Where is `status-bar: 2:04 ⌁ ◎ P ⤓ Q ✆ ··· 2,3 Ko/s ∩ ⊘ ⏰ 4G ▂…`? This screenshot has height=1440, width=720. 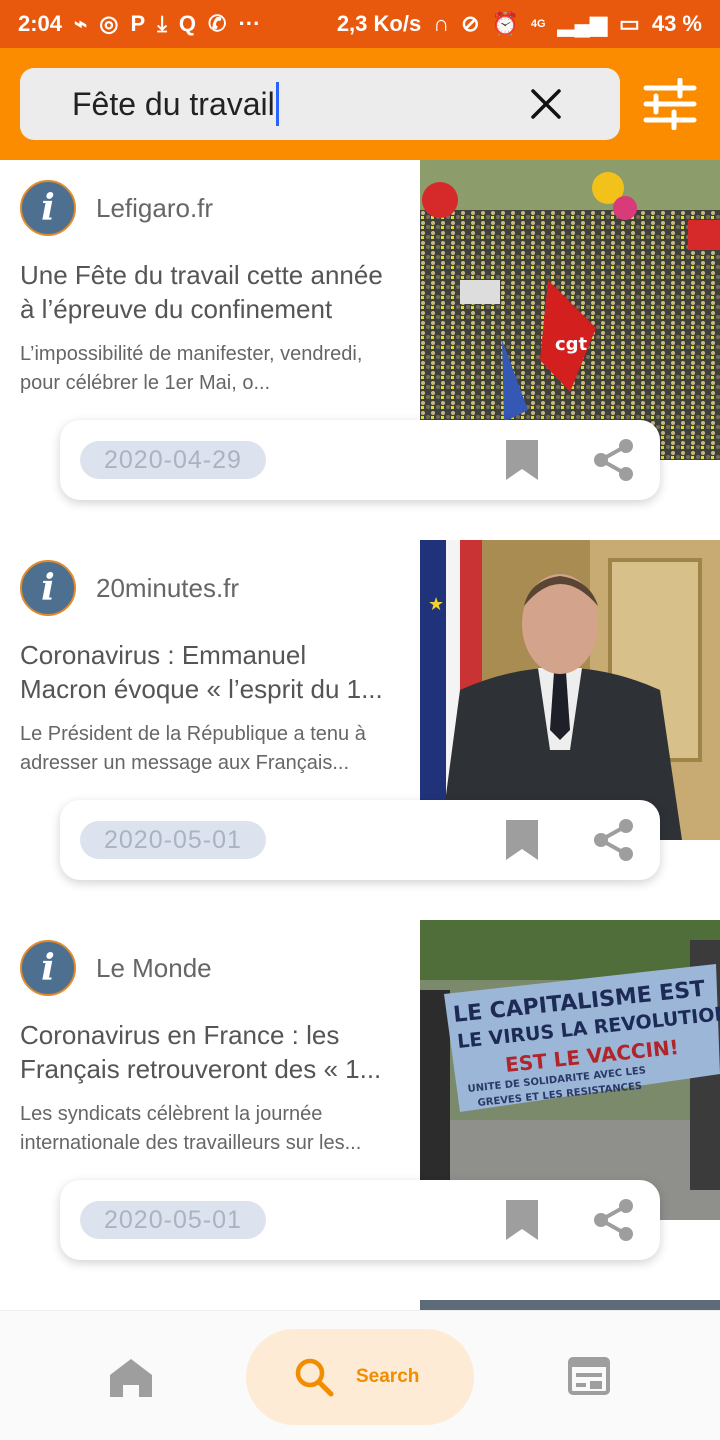
status-bar: 2:04 ⌁ ◎ P ⤓ Q ✆ ··· 2,3 Ko/s ∩ ⊘ ⏰ 4G ▂… is located at coordinates (360, 24).